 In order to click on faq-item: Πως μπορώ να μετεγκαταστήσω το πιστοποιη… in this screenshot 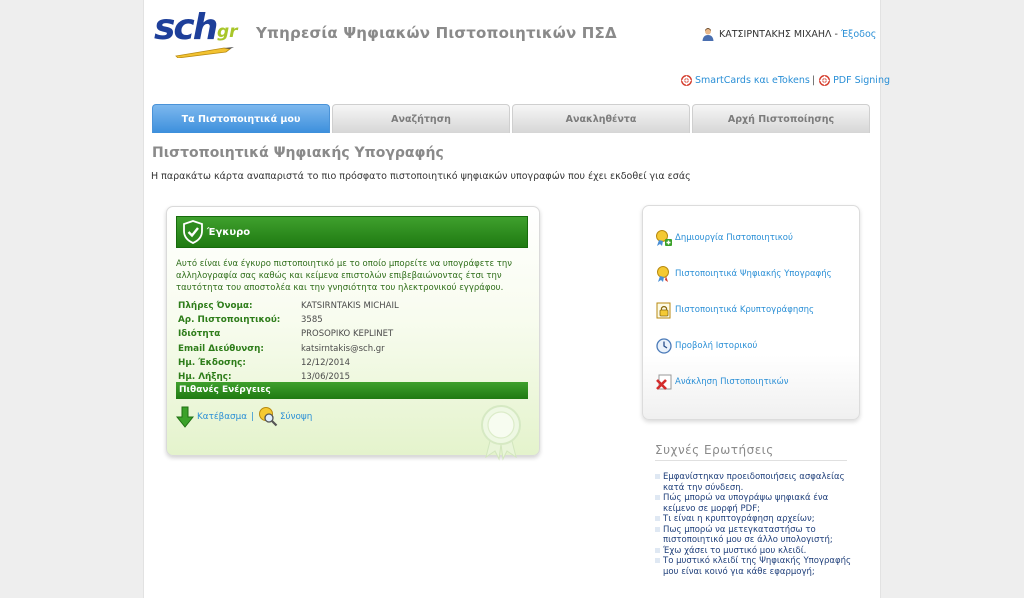, I will do `click(755, 535)`.